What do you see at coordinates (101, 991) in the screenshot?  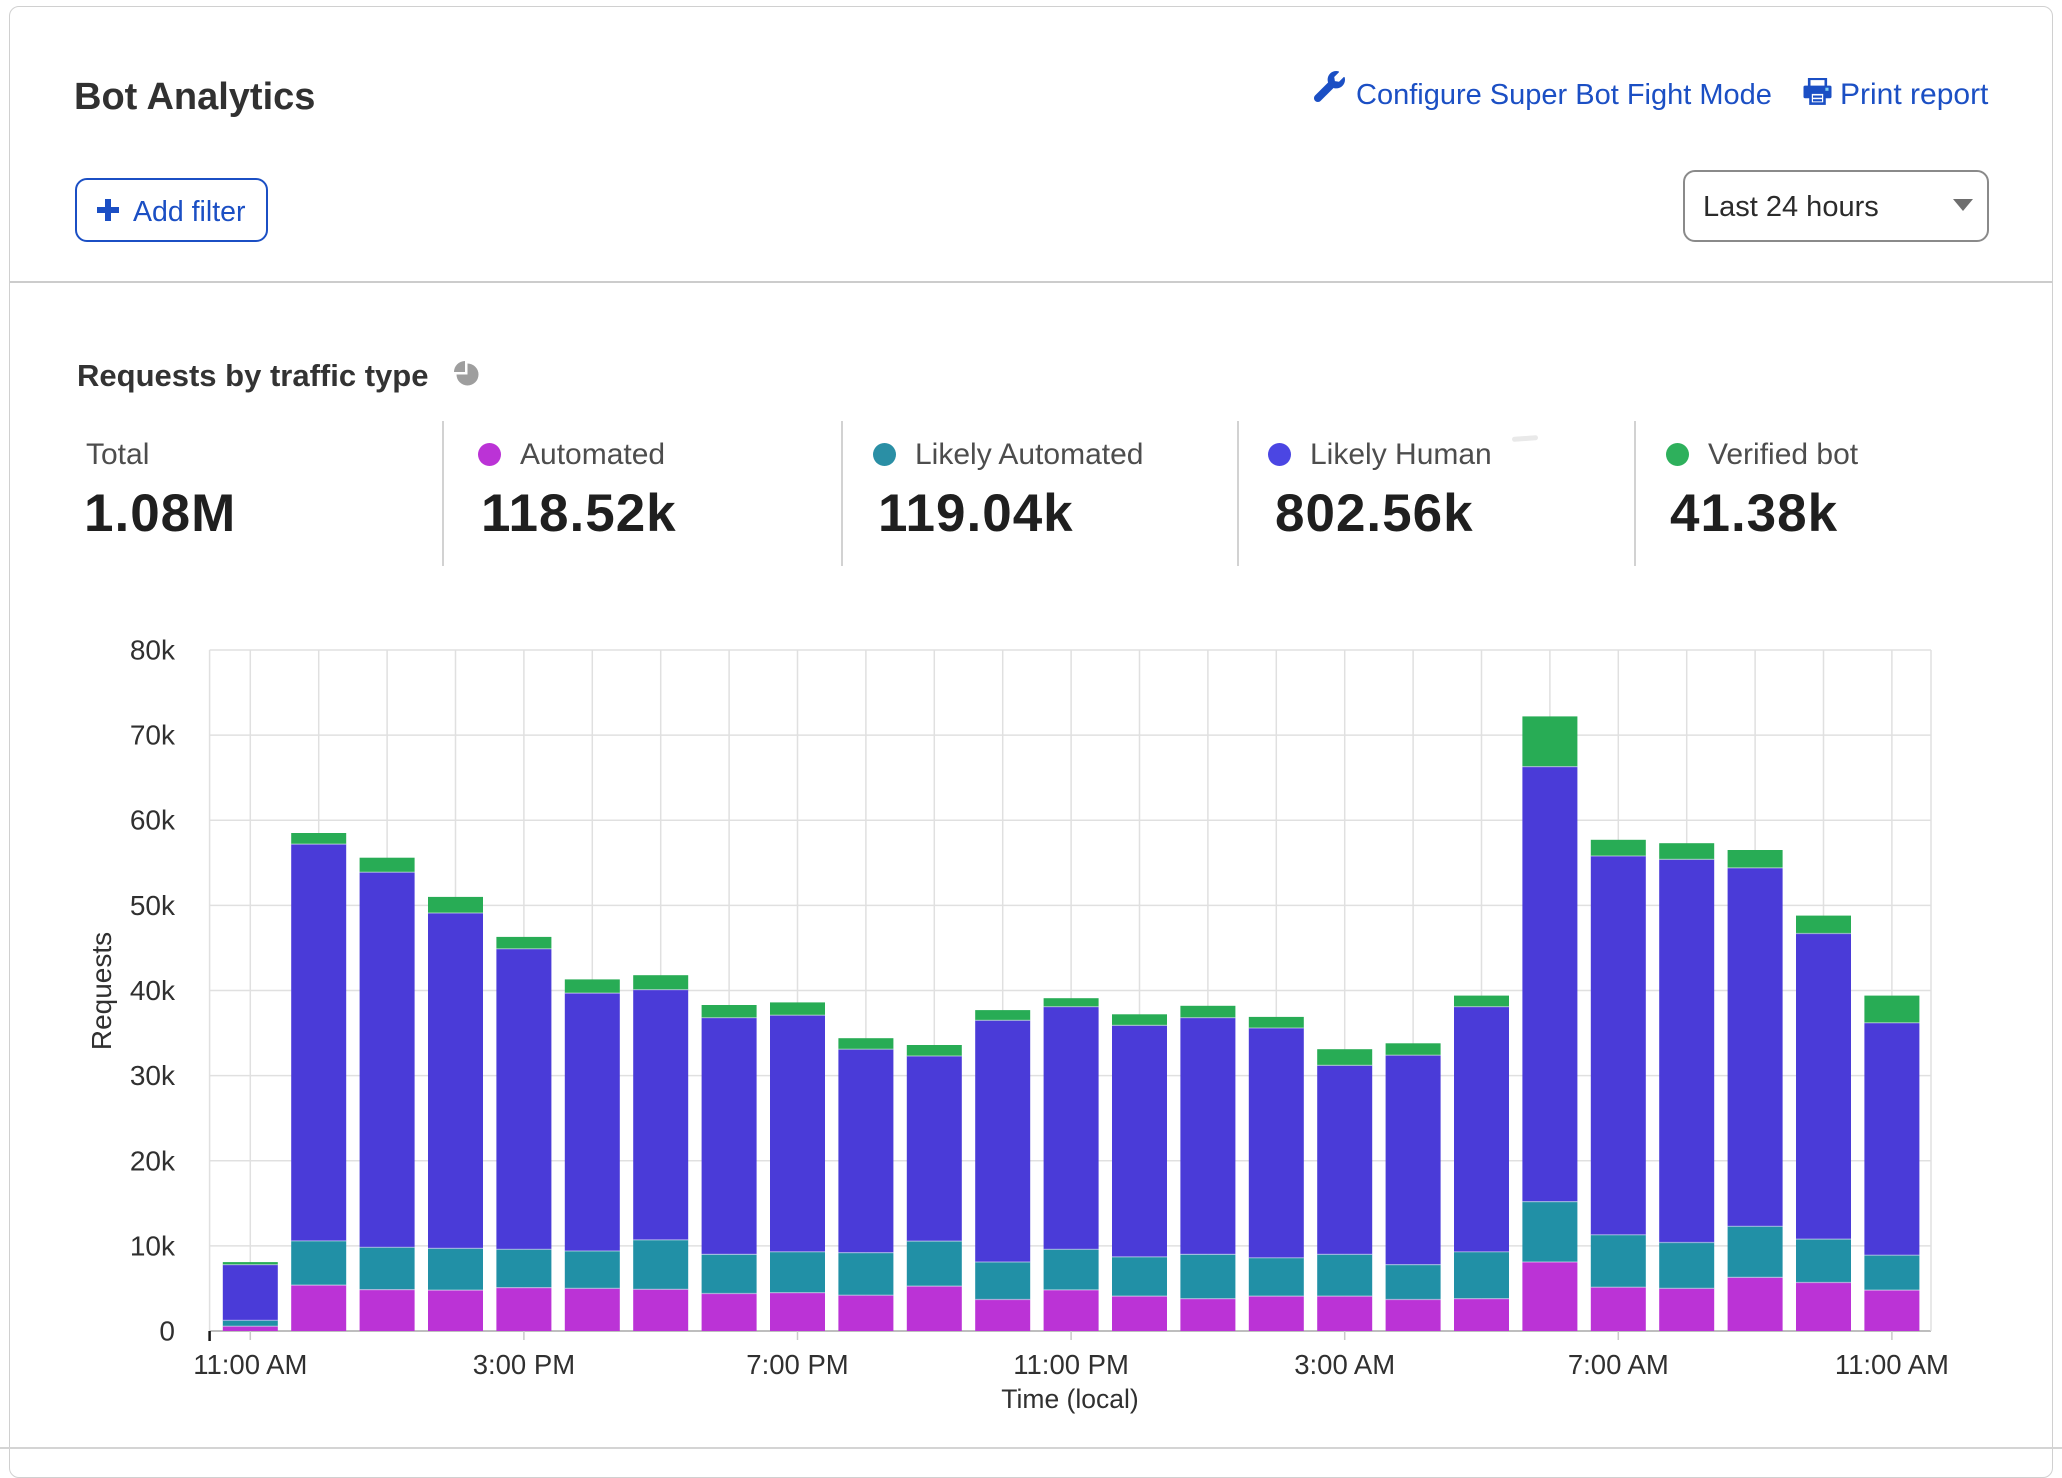 I see `svg-text: Requests` at bounding box center [101, 991].